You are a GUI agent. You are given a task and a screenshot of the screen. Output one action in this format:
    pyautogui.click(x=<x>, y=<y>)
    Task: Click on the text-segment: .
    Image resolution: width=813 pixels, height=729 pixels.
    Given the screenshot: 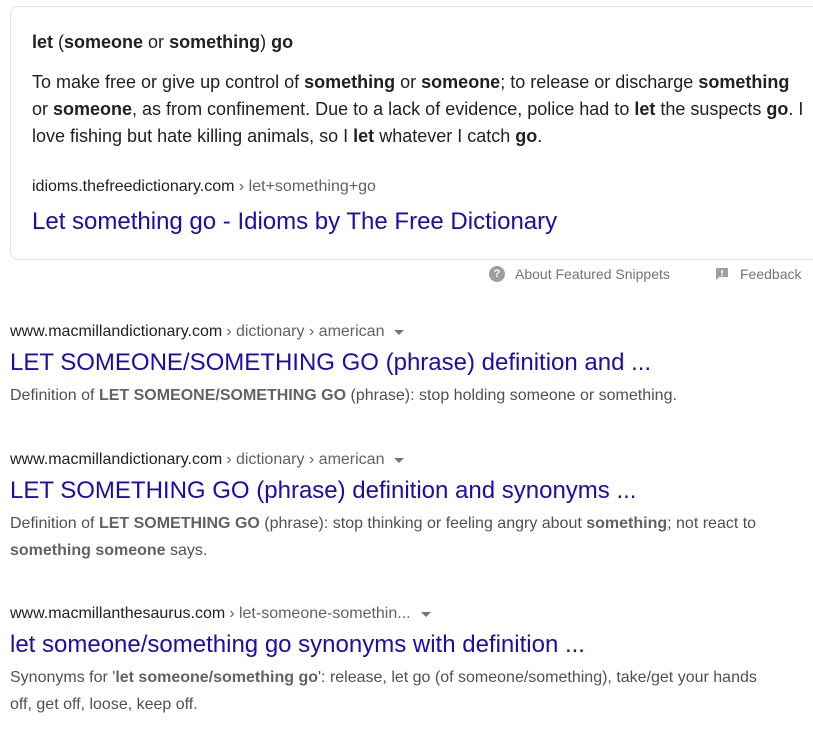 What is the action you would take?
    pyautogui.click(x=540, y=136)
    